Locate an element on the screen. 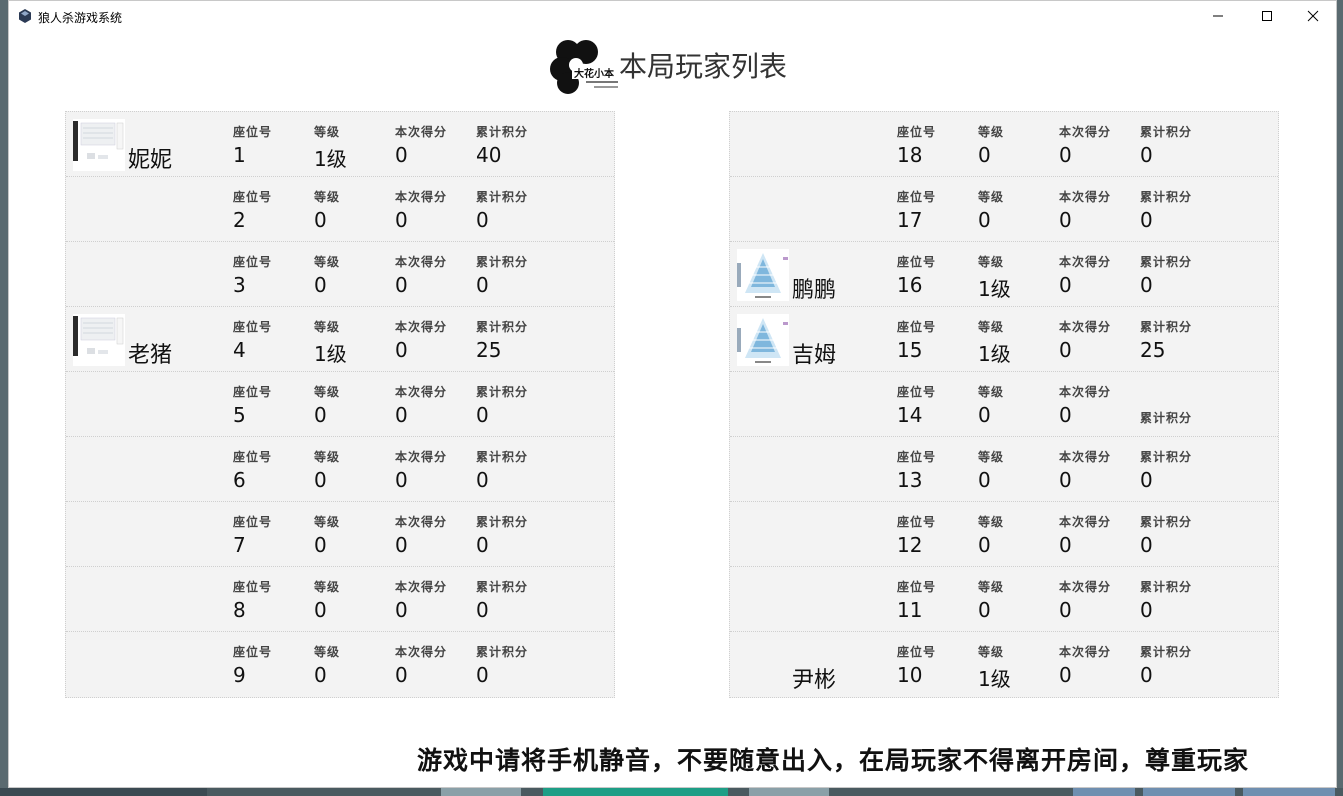 This screenshot has height=796, width=1343. player-row: 吉姆 座位号 15 等级 1级 本次得分 0 累计积分 25 is located at coordinates (1004, 339).